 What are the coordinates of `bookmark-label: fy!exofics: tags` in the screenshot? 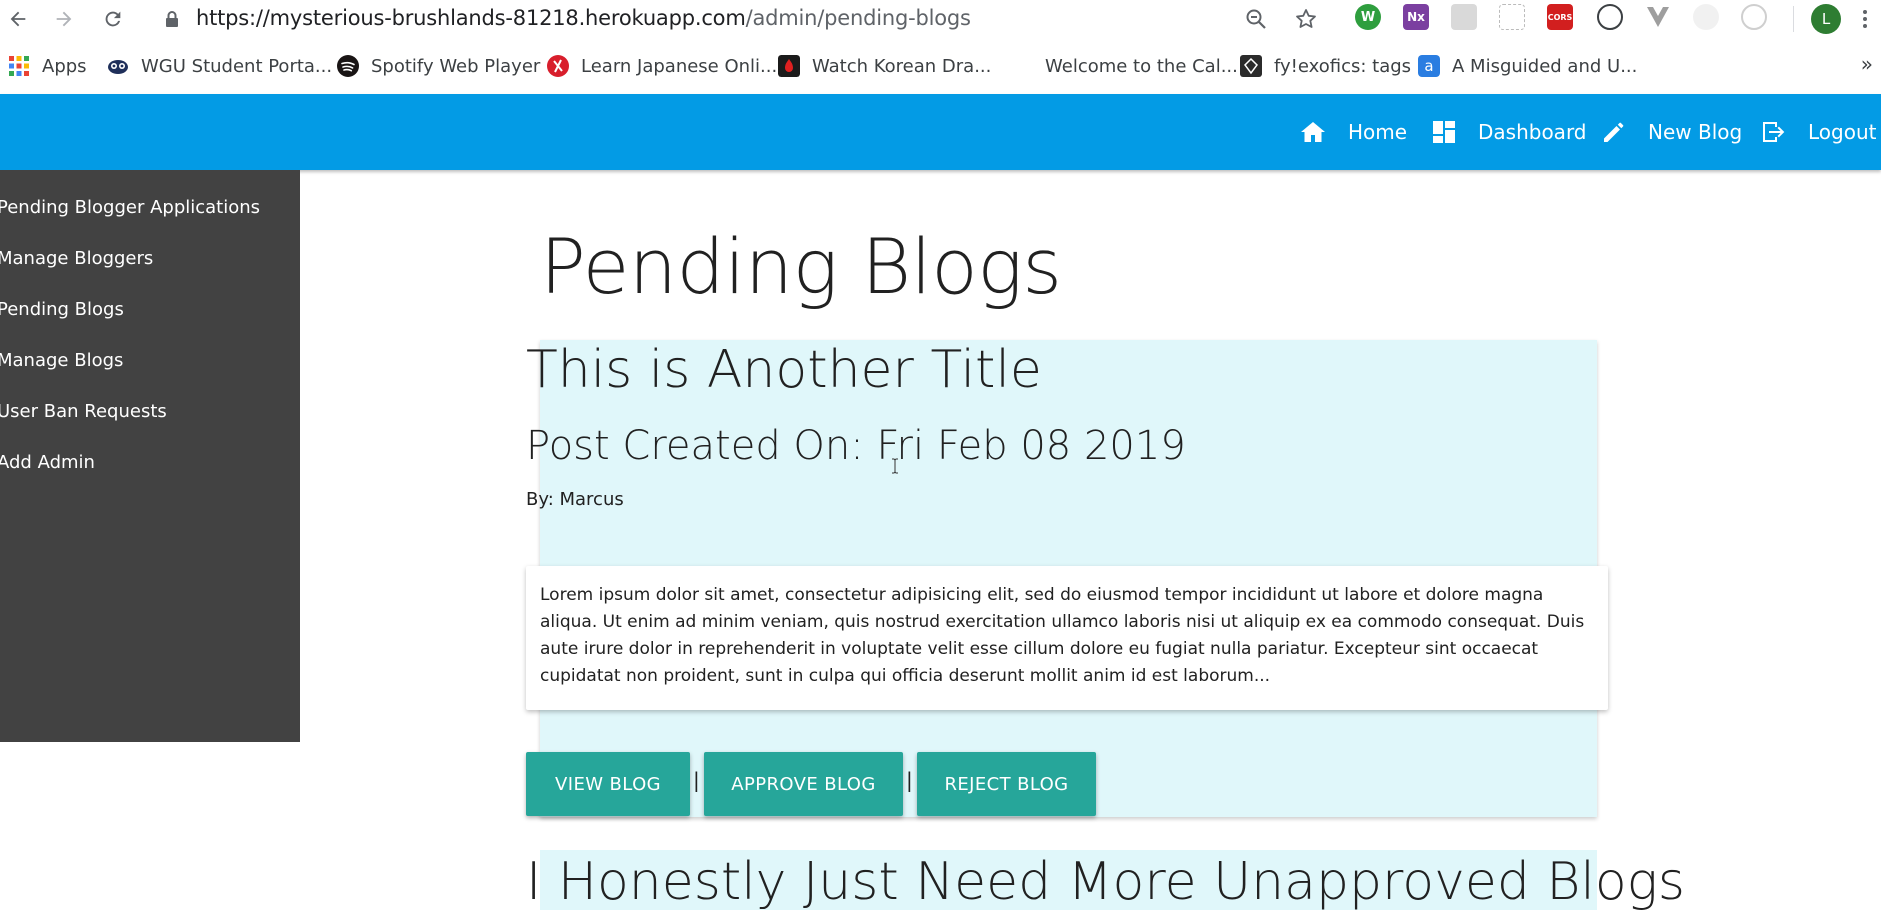 It's located at (1343, 66).